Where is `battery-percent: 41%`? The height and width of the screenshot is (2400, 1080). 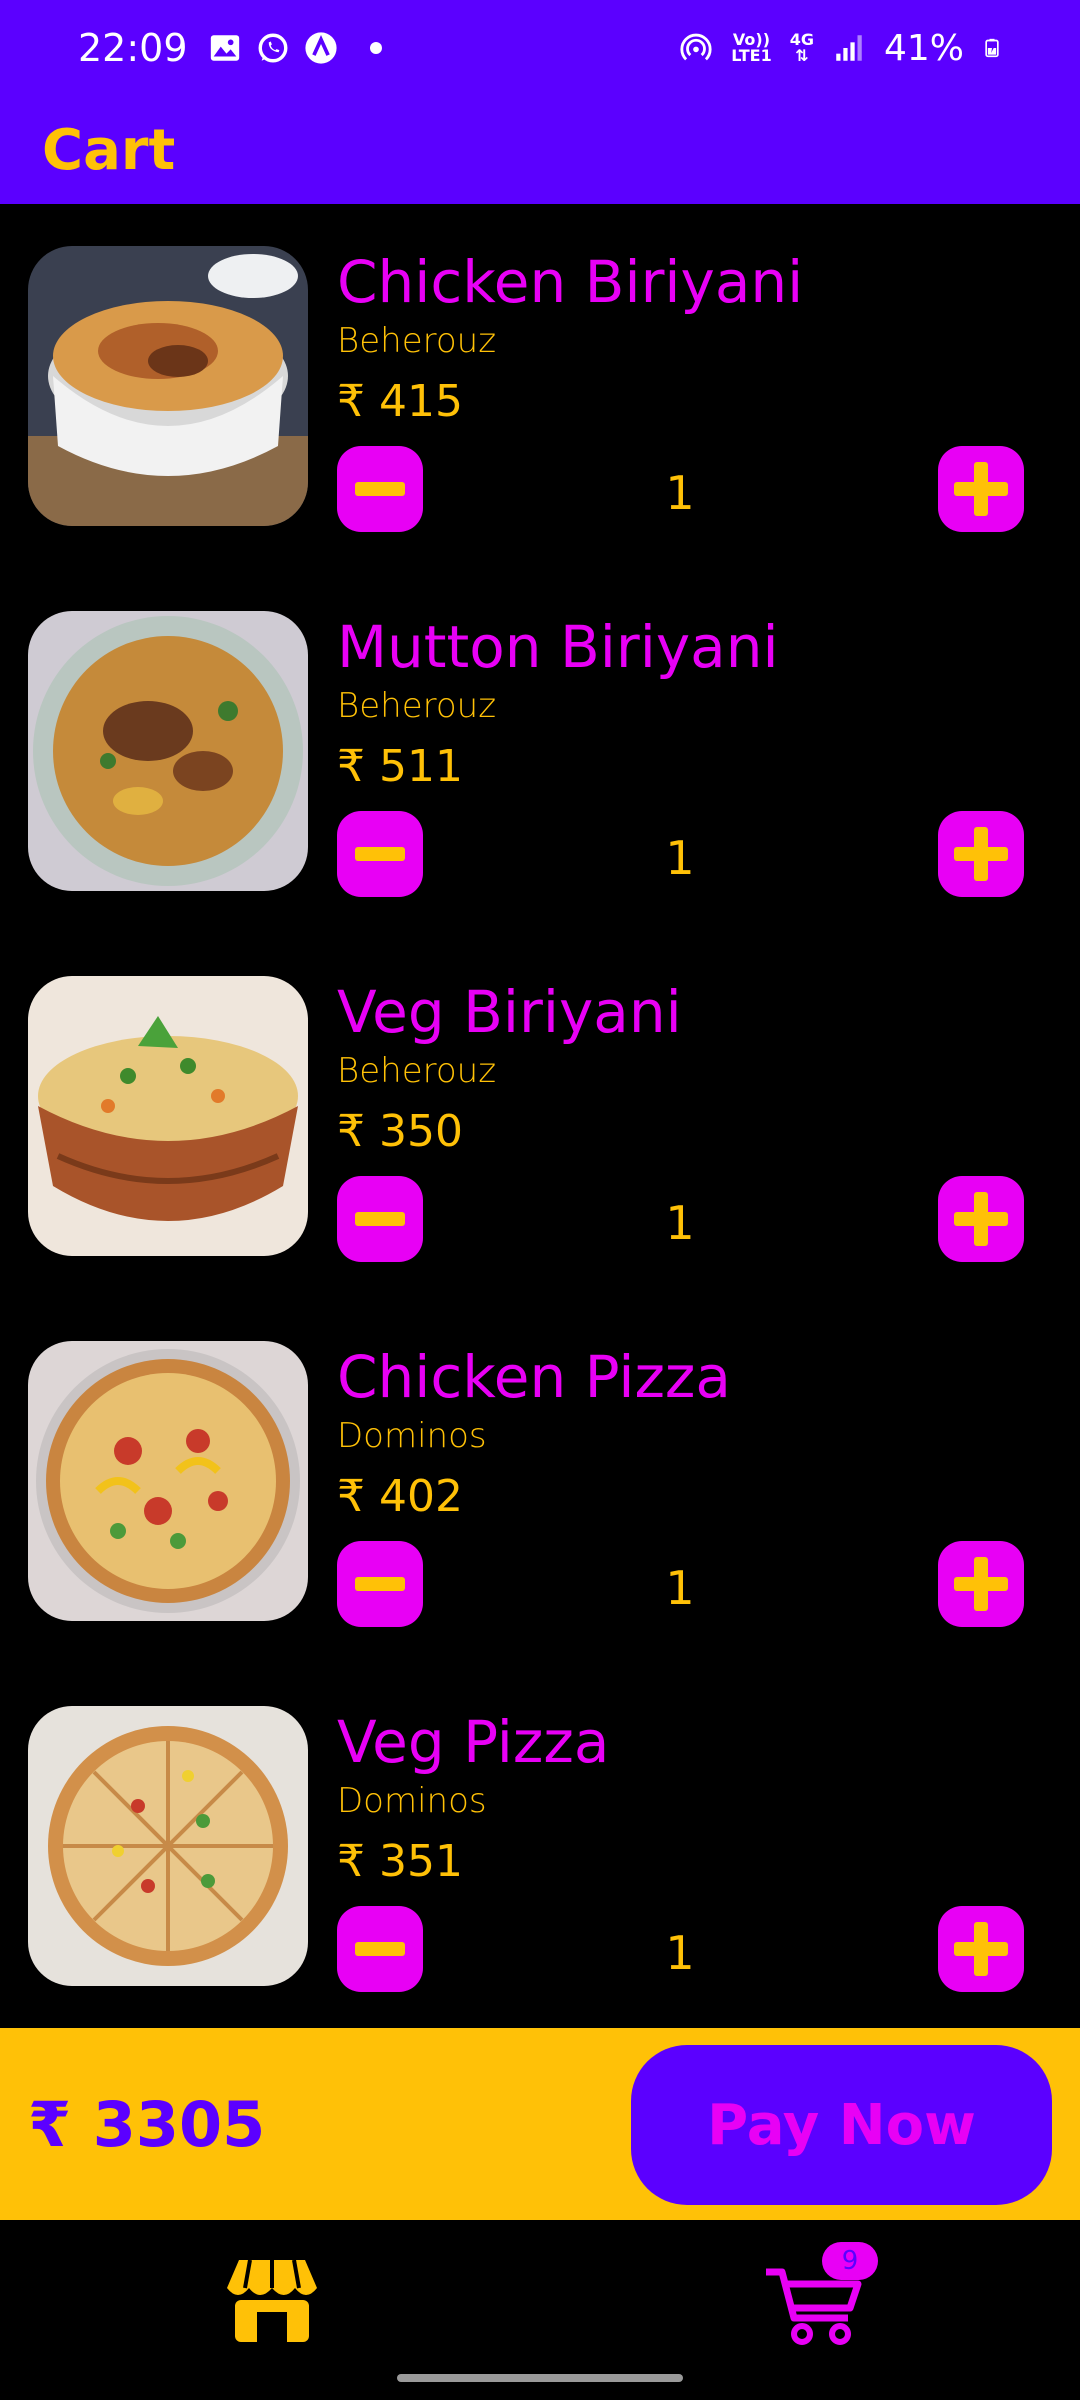
battery-percent: 41% is located at coordinates (923, 48).